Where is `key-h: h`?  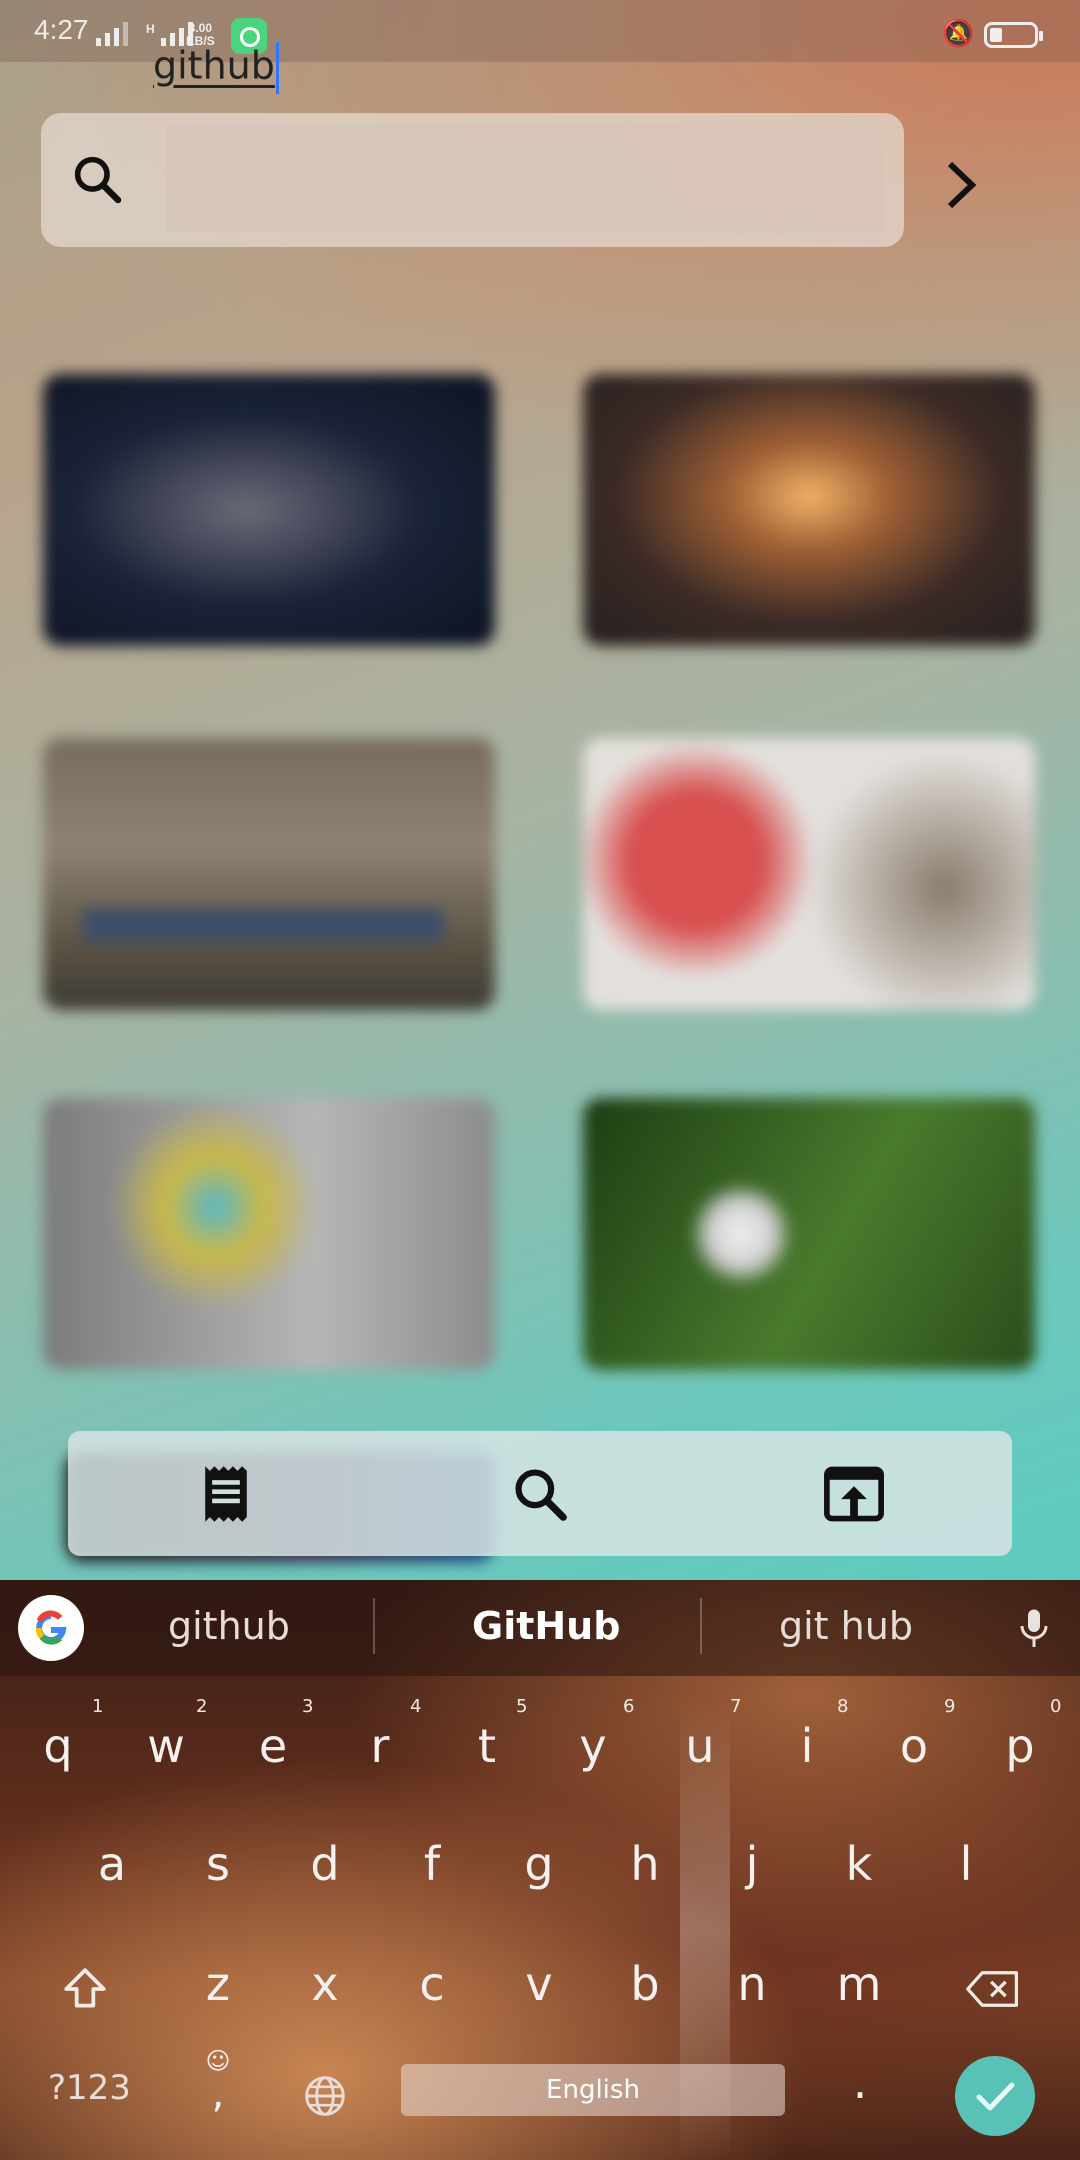
key-h: h is located at coordinates (645, 1864).